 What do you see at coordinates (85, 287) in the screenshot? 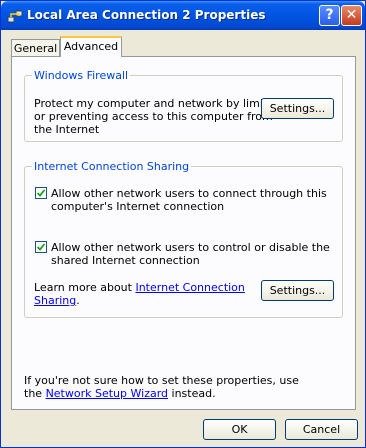
I see `learn-more-prefix: Learn more about` at bounding box center [85, 287].